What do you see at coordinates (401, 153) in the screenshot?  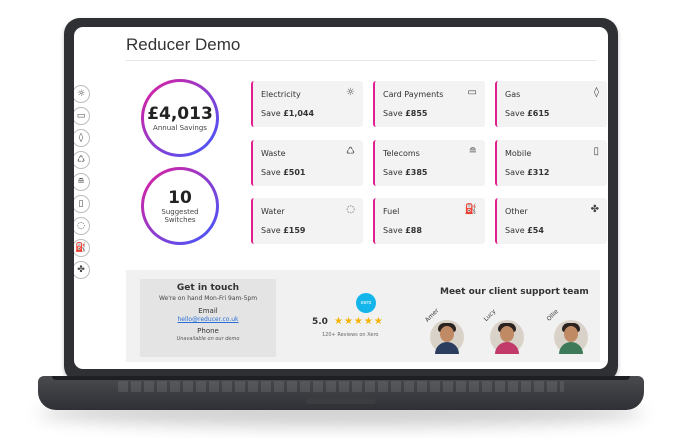 I see `card-name: Telecoms` at bounding box center [401, 153].